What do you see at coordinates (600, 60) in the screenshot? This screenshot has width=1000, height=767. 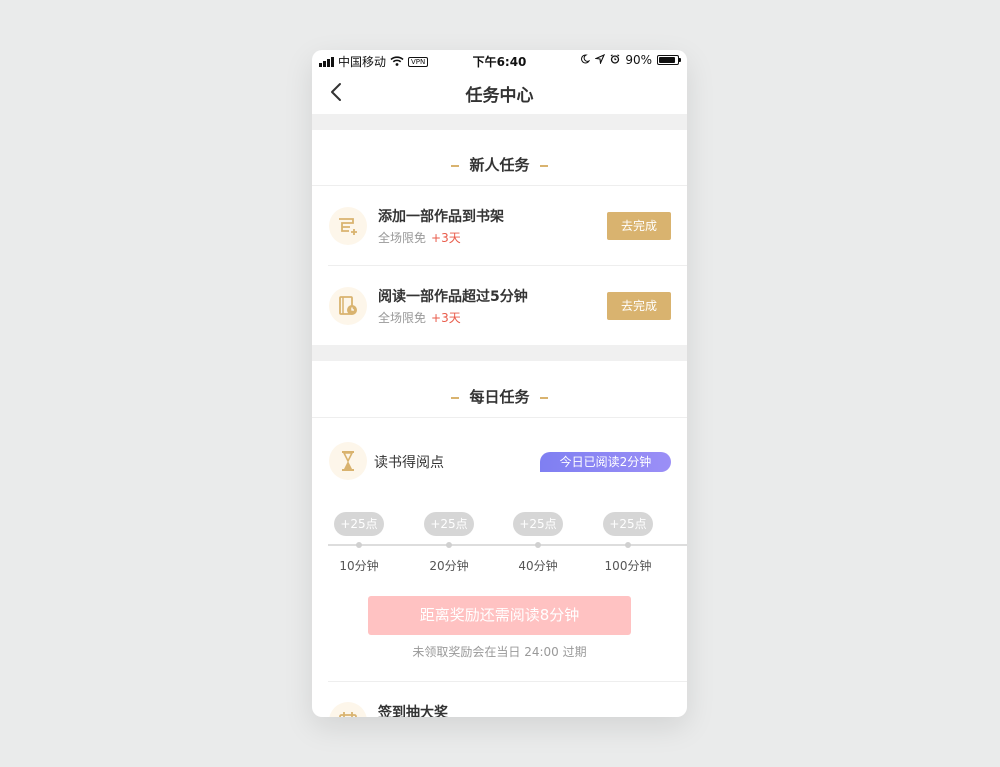 I see `location-icon` at bounding box center [600, 60].